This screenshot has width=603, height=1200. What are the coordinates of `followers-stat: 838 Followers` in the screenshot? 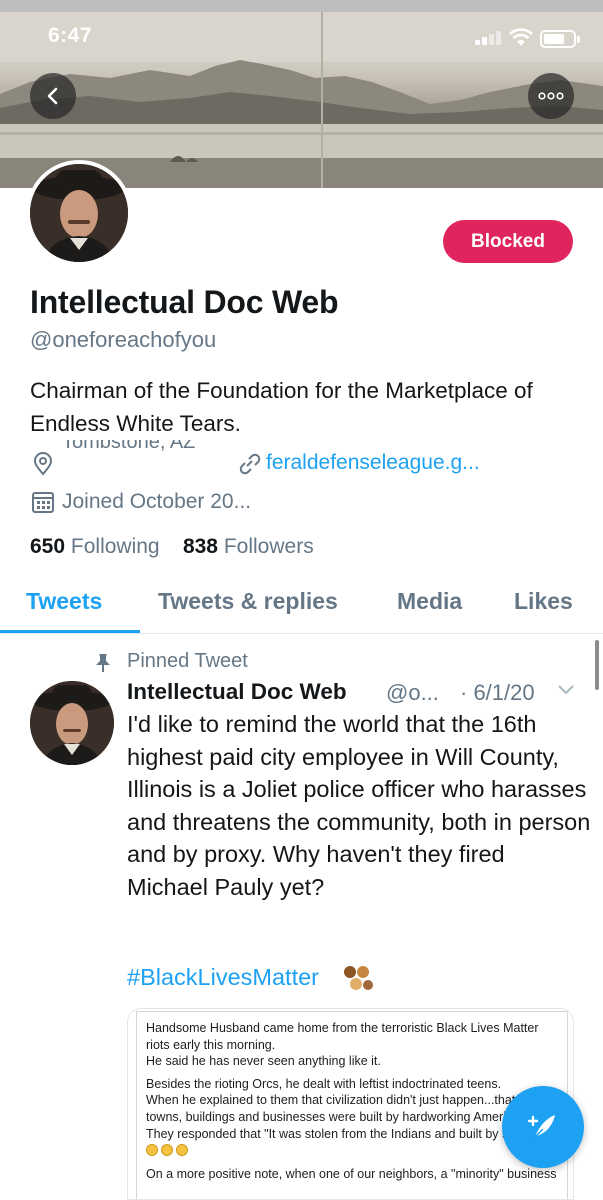 It's located at (248, 546).